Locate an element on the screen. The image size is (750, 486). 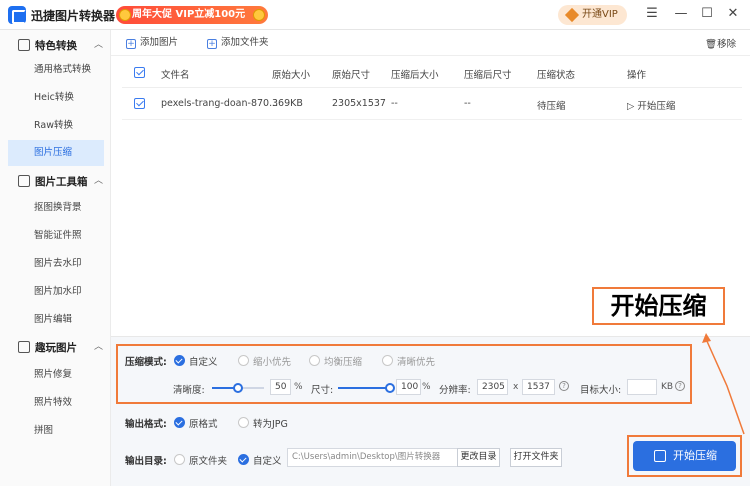
toolbar: + 添加图片 + 添加文件夹 is located at coordinates (430, 43).